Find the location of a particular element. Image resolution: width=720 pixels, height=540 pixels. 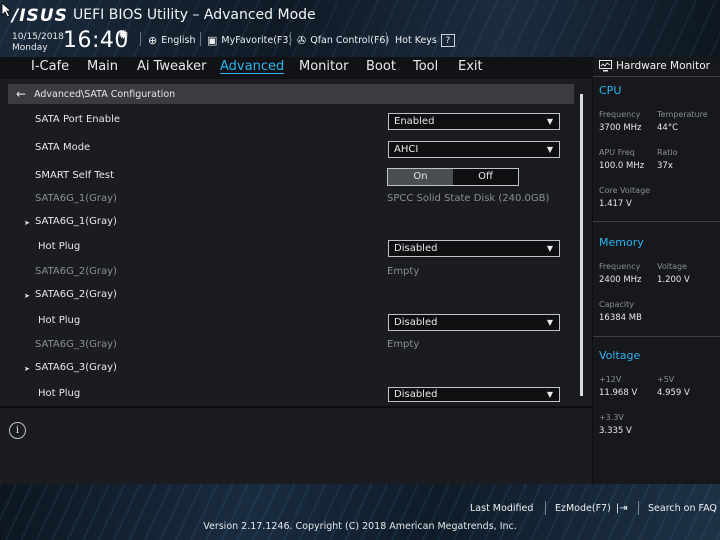

hotkeys-label: Hot Keys is located at coordinates (416, 40).